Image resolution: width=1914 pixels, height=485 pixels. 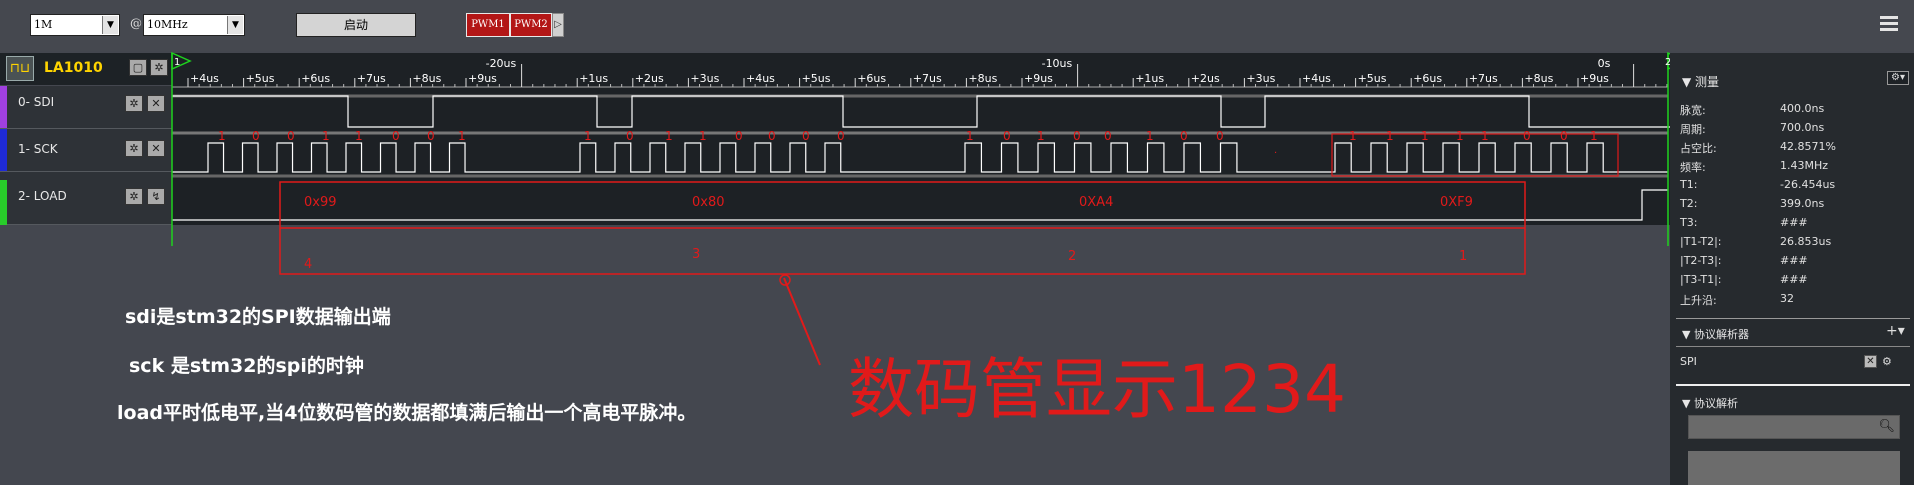 I want to click on search-icon: 🔍︎, so click(x=1886, y=426).